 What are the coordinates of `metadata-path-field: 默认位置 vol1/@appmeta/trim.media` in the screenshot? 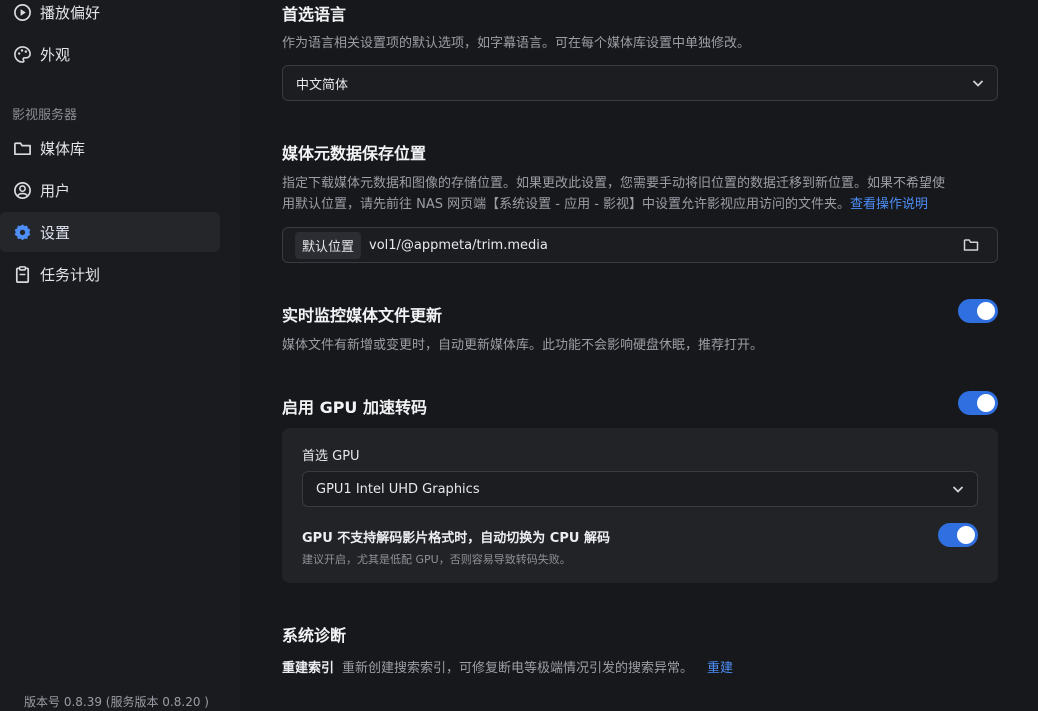 It's located at (640, 245).